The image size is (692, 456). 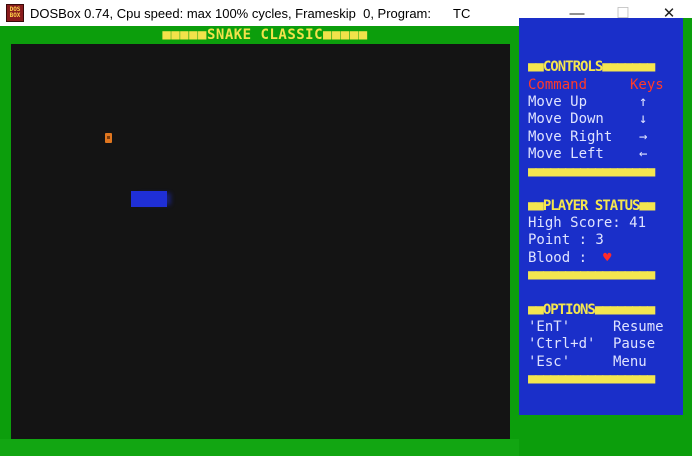 I want to click on control-move-up: Move Up, so click(x=558, y=102).